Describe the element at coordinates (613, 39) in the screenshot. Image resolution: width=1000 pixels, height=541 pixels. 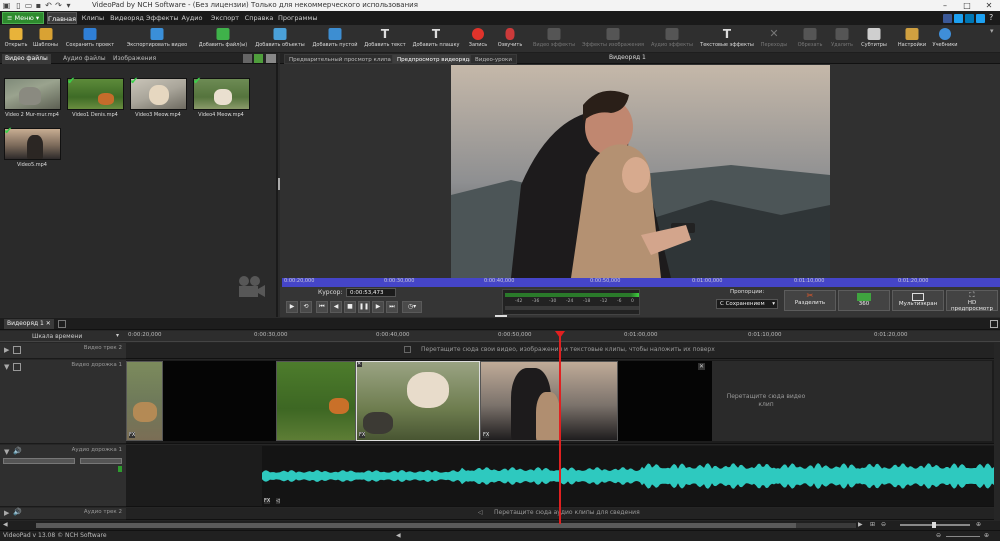
I see `image-effects-button: Эффекты изображения` at that location.